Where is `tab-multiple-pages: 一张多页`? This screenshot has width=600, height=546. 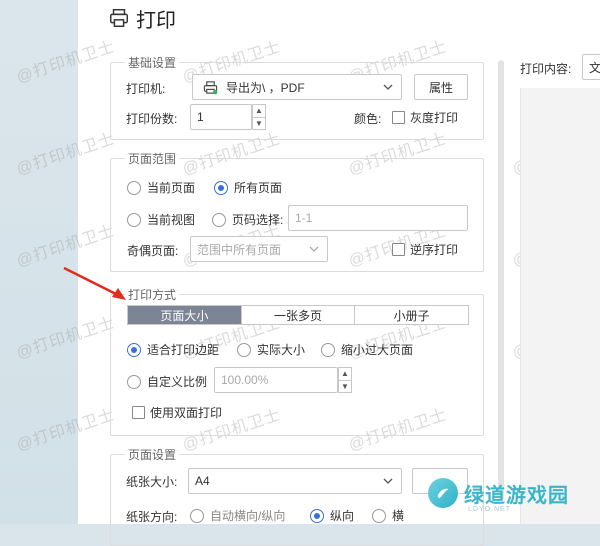 tab-multiple-pages: 一张多页 is located at coordinates (297, 315).